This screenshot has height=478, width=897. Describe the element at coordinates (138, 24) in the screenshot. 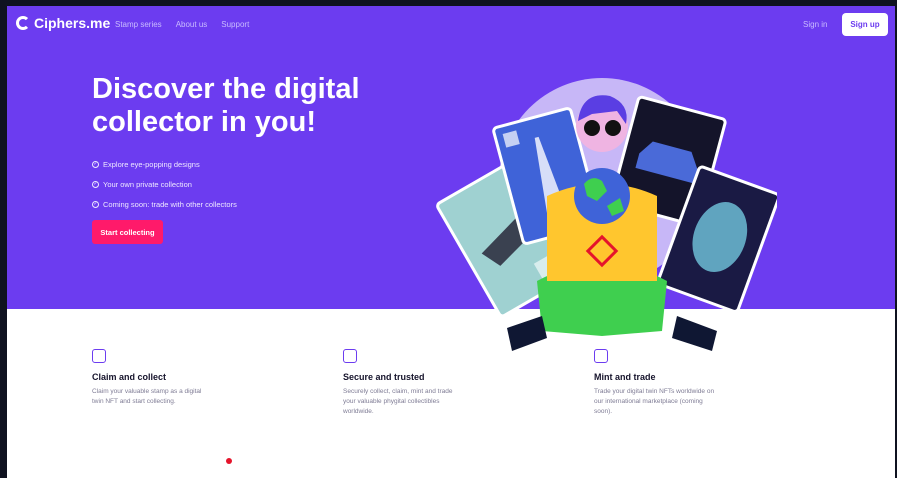

I see `nav-link-stamp-series: Stamp series` at that location.